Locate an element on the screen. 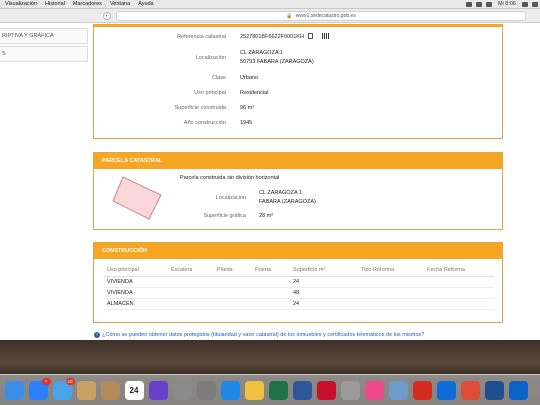  lock-icon: 🔒 is located at coordinates (289, 16).